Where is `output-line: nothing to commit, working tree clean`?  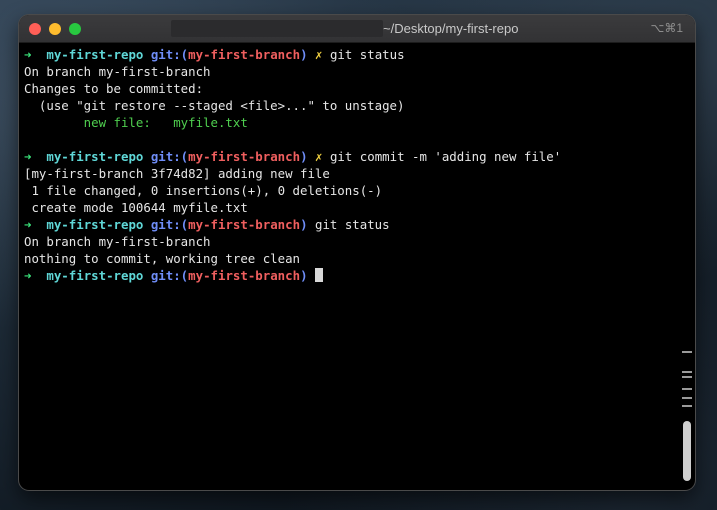
output-line: nothing to commit, working tree clean is located at coordinates (162, 258).